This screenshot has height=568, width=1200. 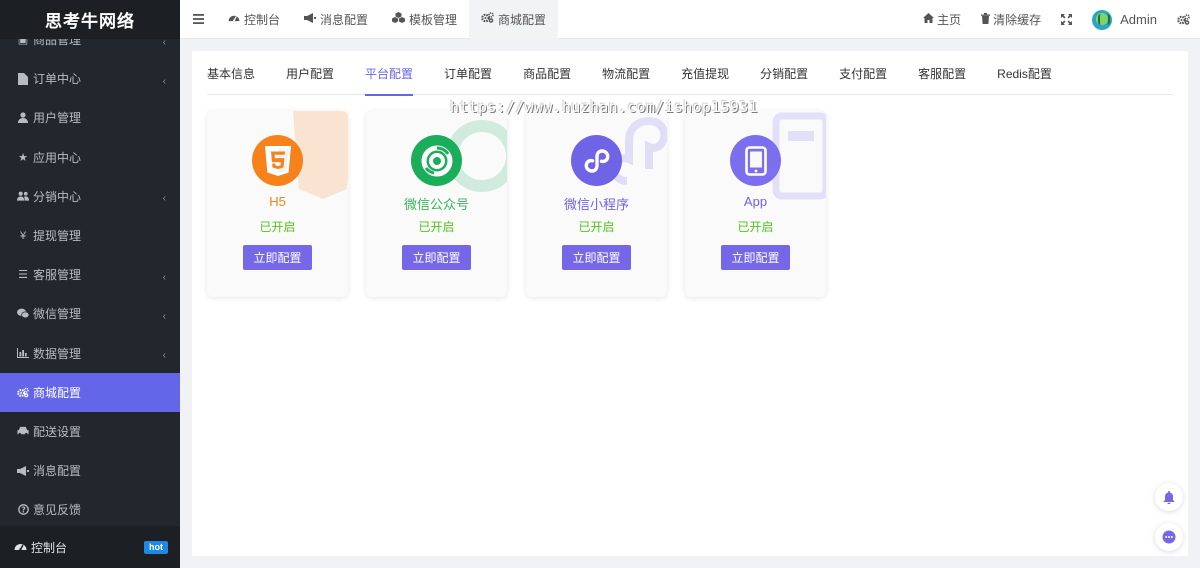 What do you see at coordinates (1024, 73) in the screenshot?
I see `tab-redis-config: Redis配置` at bounding box center [1024, 73].